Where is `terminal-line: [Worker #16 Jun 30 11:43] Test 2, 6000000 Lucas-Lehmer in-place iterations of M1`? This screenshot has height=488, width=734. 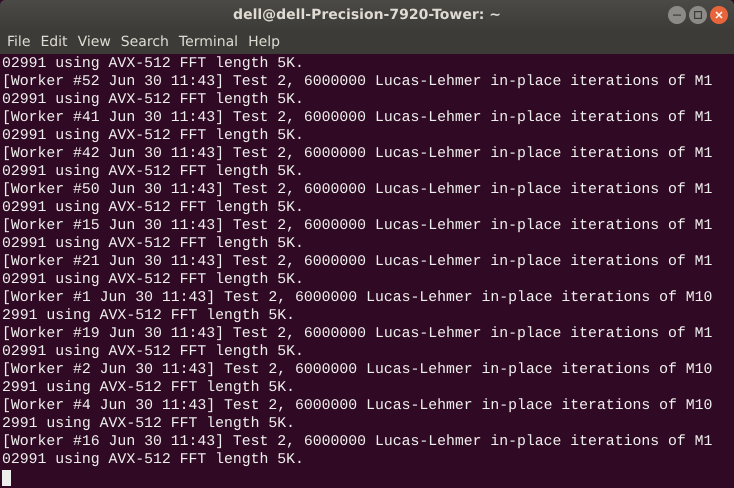 terminal-line: [Worker #16 Jun 30 11:43] Test 2, 6000000 Lucas-Lehmer in-place iterations of M1 is located at coordinates (358, 442).